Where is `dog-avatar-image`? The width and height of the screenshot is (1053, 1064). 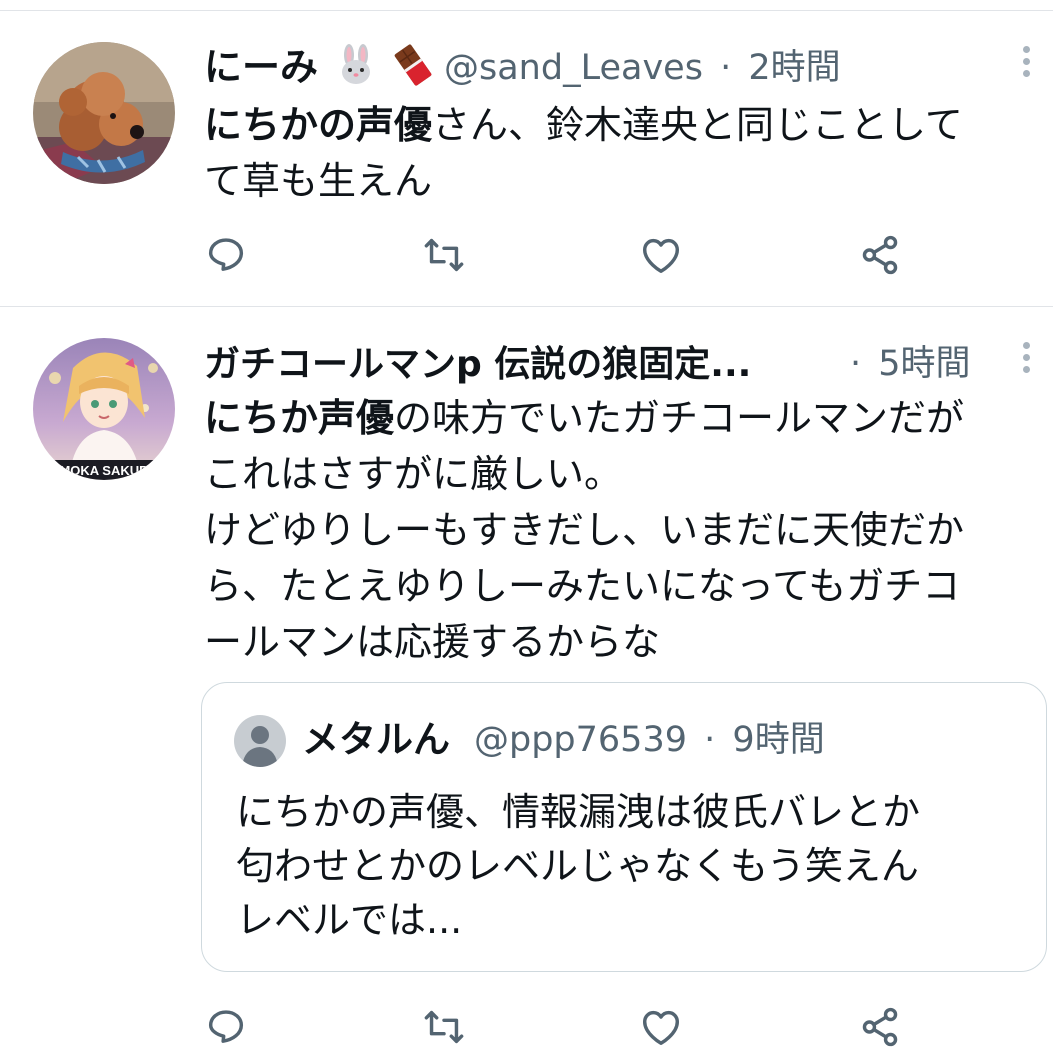
dog-avatar-image is located at coordinates (104, 113).